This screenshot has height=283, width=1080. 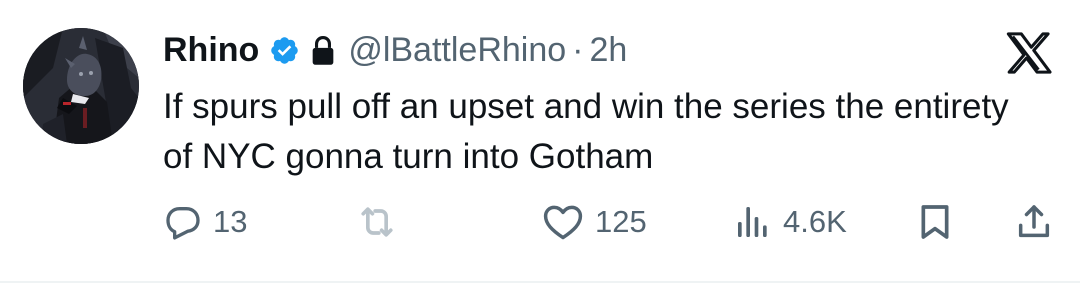 I want to click on views-count: 4.6K, so click(x=815, y=221).